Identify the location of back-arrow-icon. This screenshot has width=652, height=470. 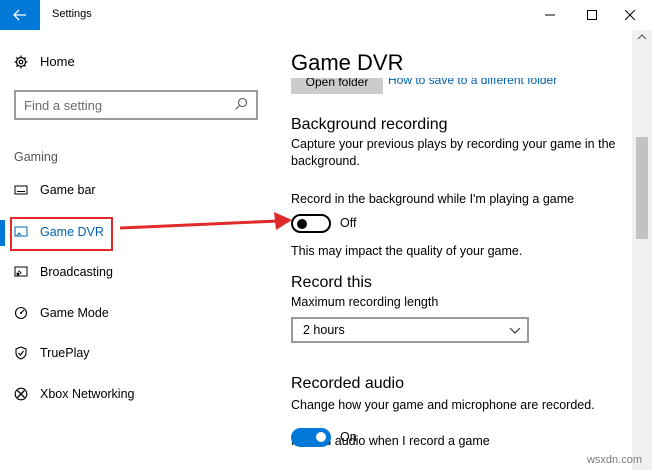
(19, 15).